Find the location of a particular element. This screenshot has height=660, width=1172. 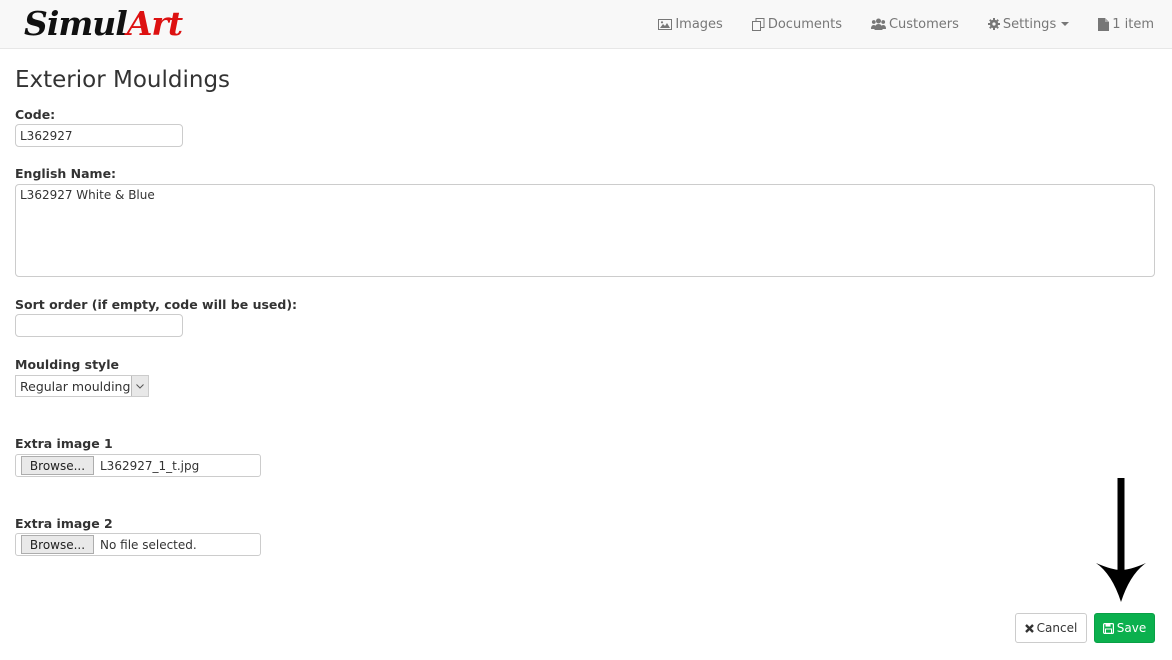

save-label: Save is located at coordinates (1131, 628).